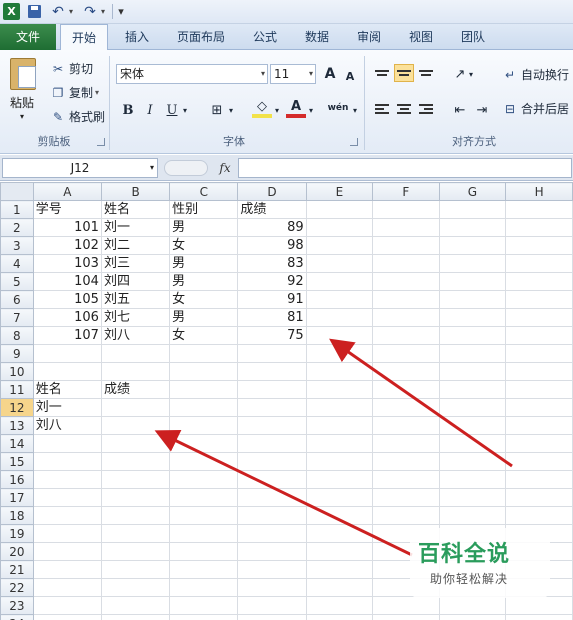 This screenshot has height=620, width=573. Describe the element at coordinates (185, 110) in the screenshot. I see `underline-dropdown-icon: ▾` at that location.